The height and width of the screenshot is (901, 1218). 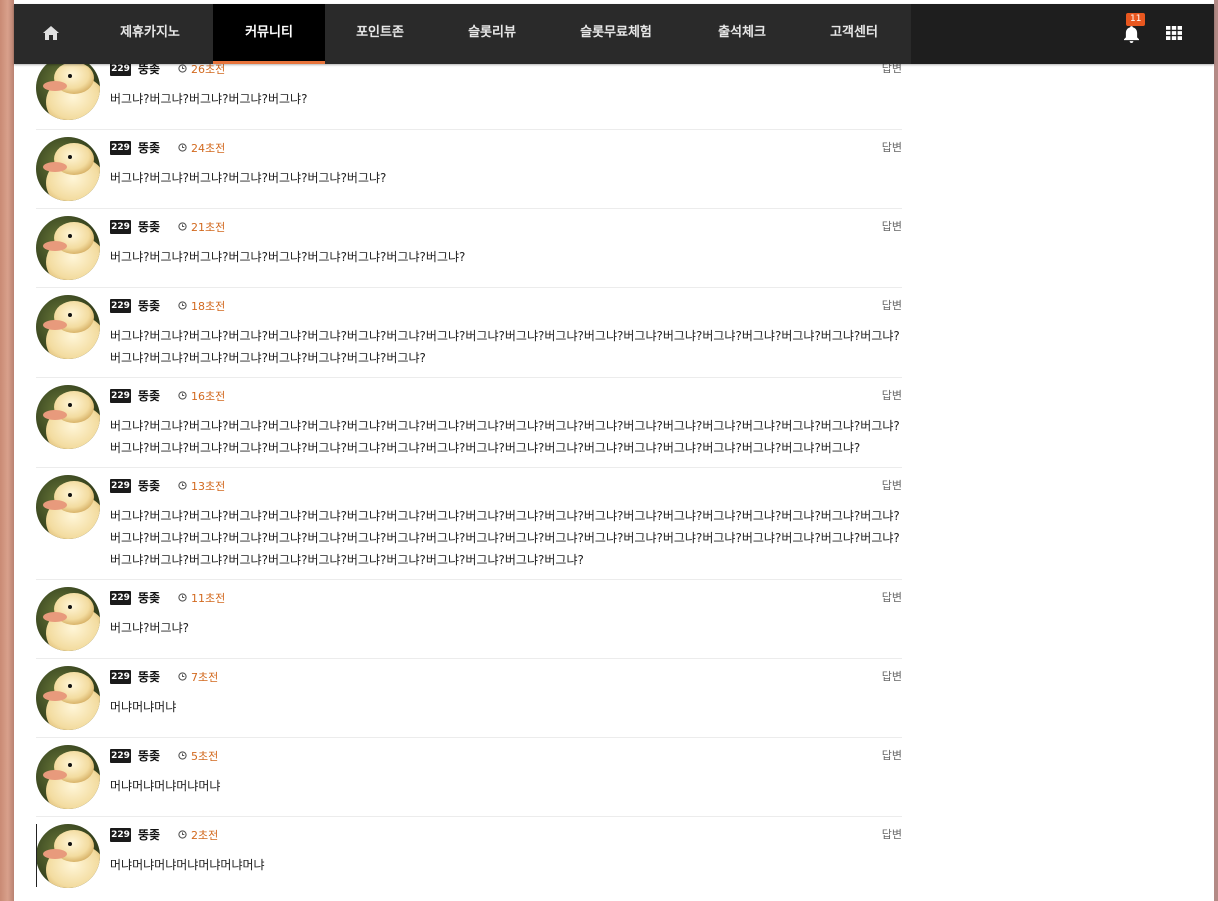 What do you see at coordinates (492, 34) in the screenshot?
I see `nav-item-slot-review: 슬롯리뷰` at bounding box center [492, 34].